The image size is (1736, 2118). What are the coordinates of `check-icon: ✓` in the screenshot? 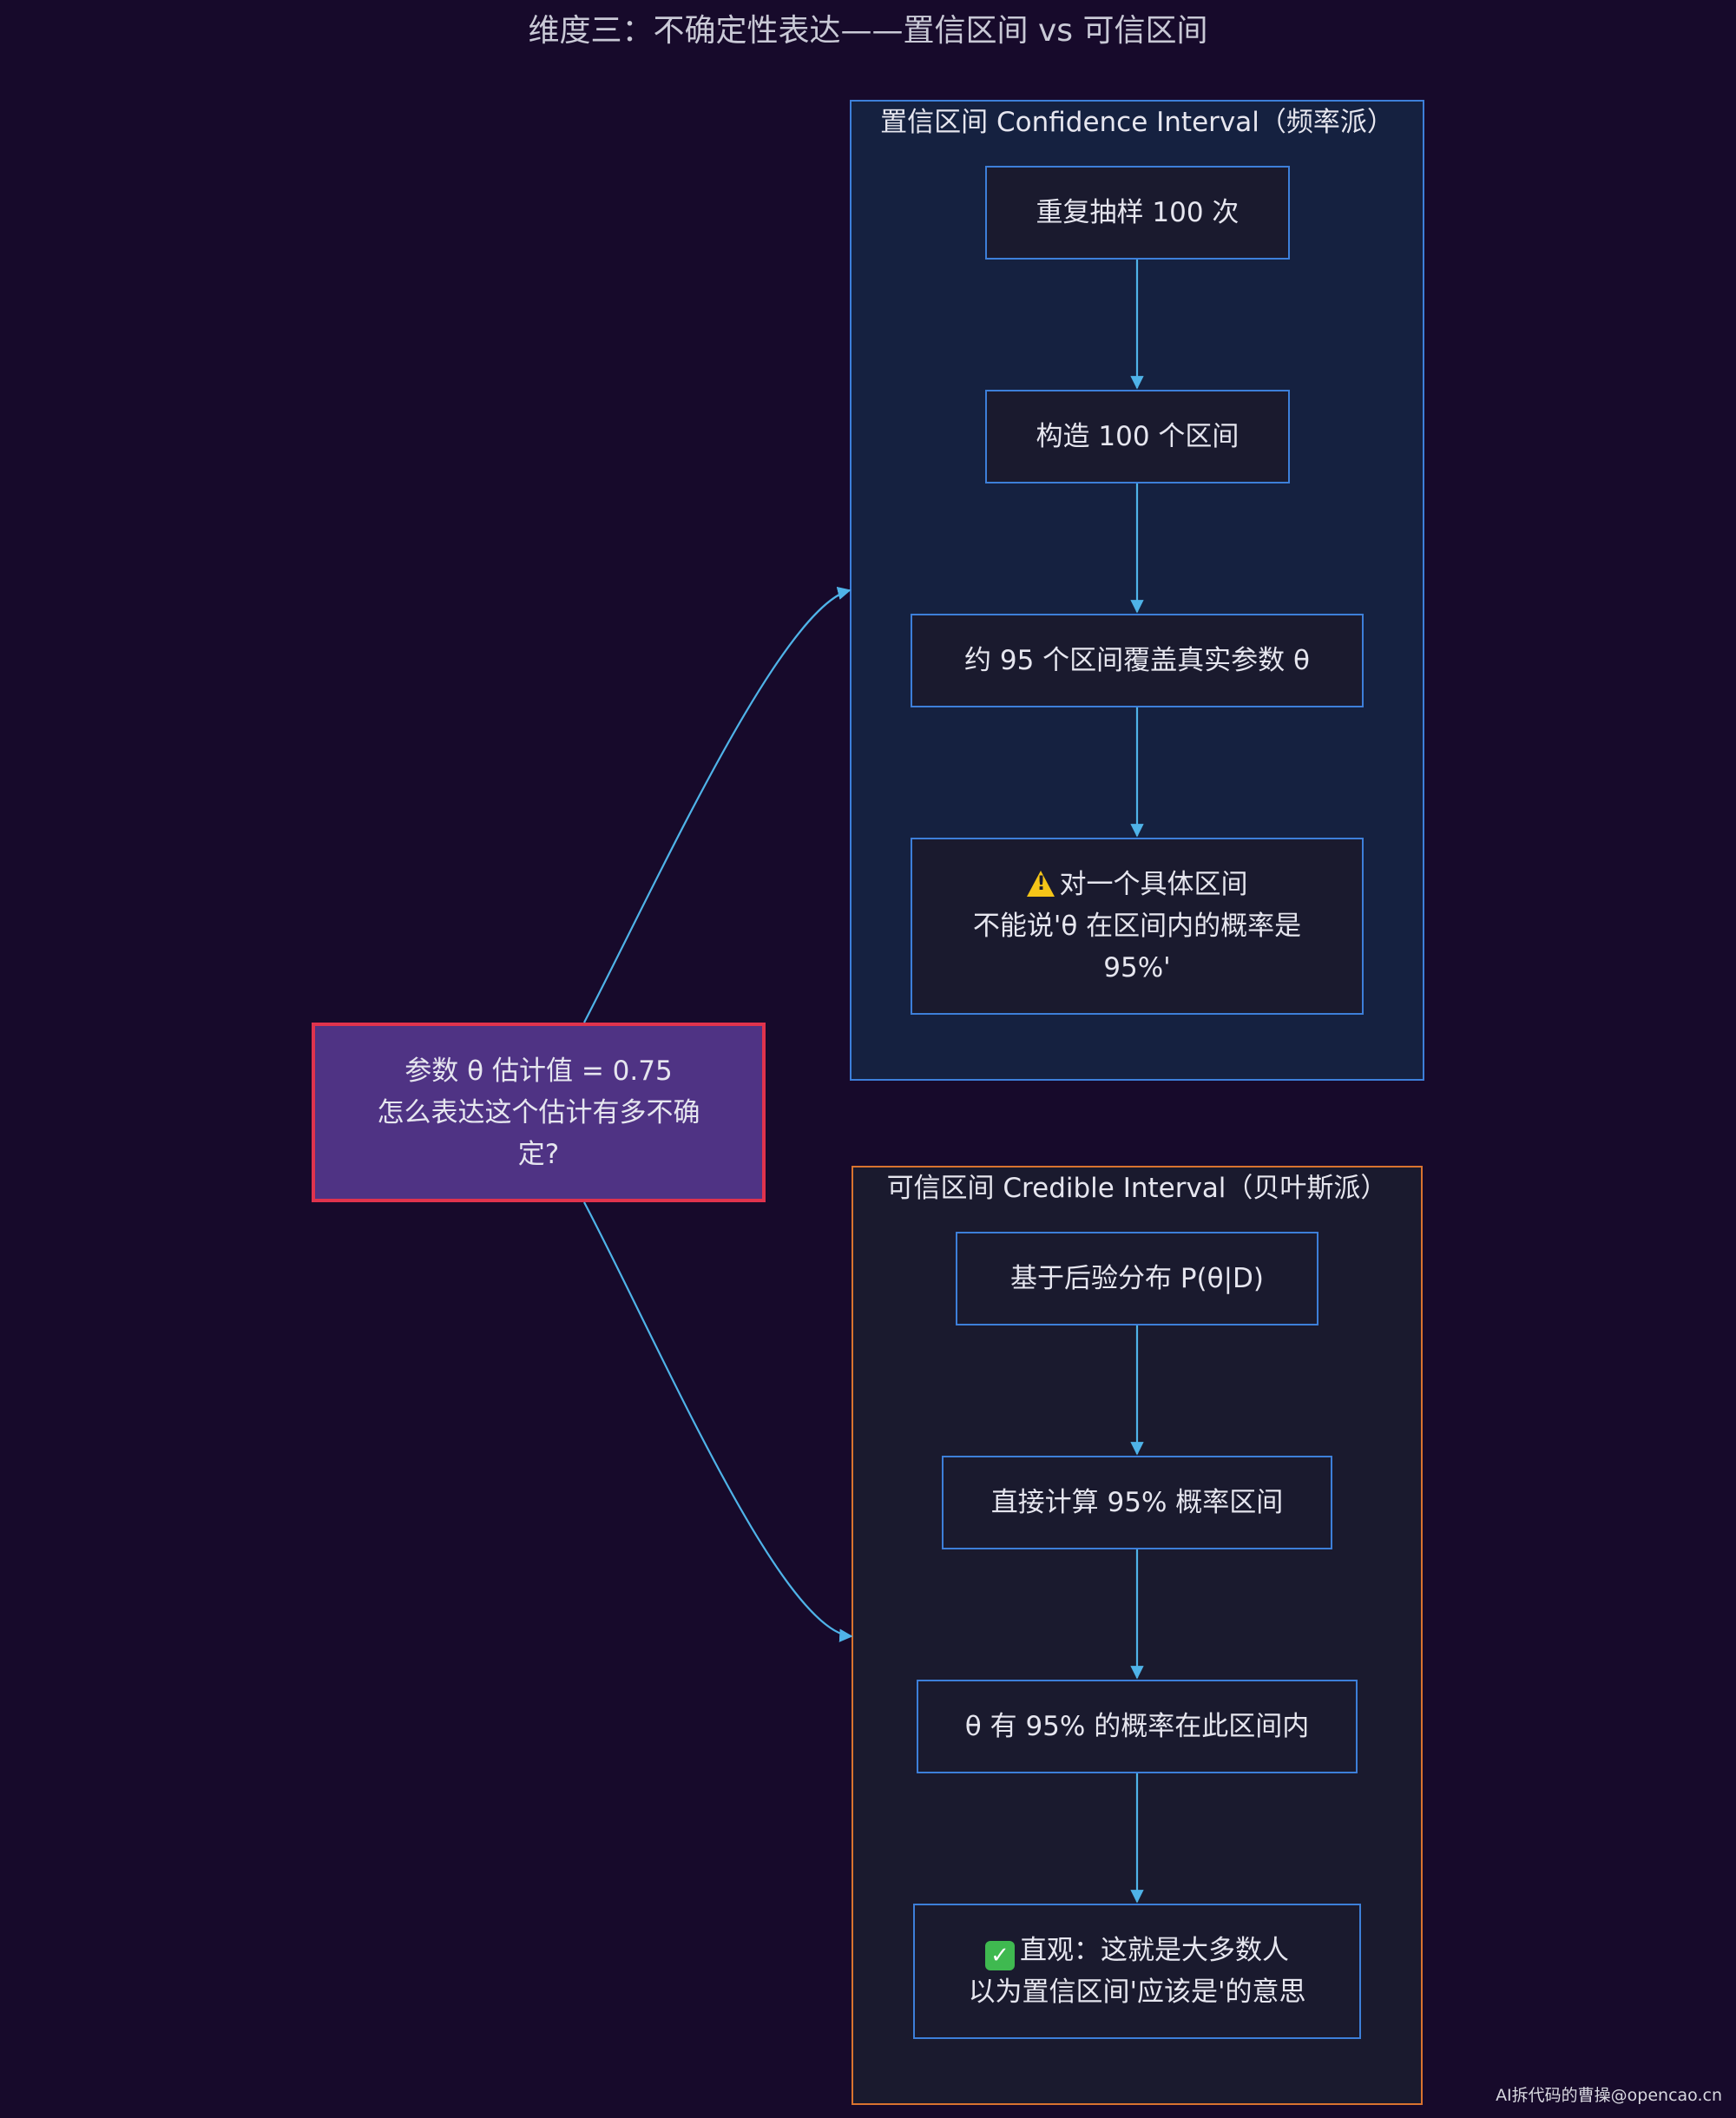 It's located at (999, 1955).